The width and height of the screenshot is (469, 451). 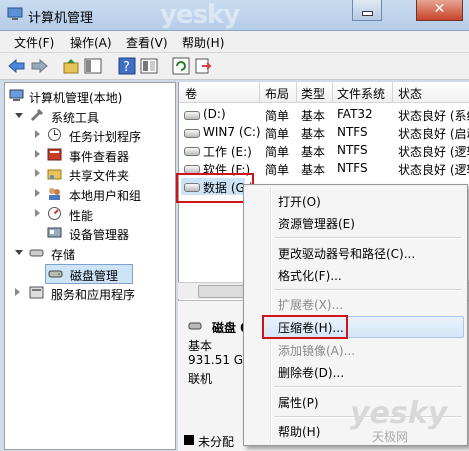 I want to click on tree-services-apps: 服务和应用程序, so click(x=92, y=293).